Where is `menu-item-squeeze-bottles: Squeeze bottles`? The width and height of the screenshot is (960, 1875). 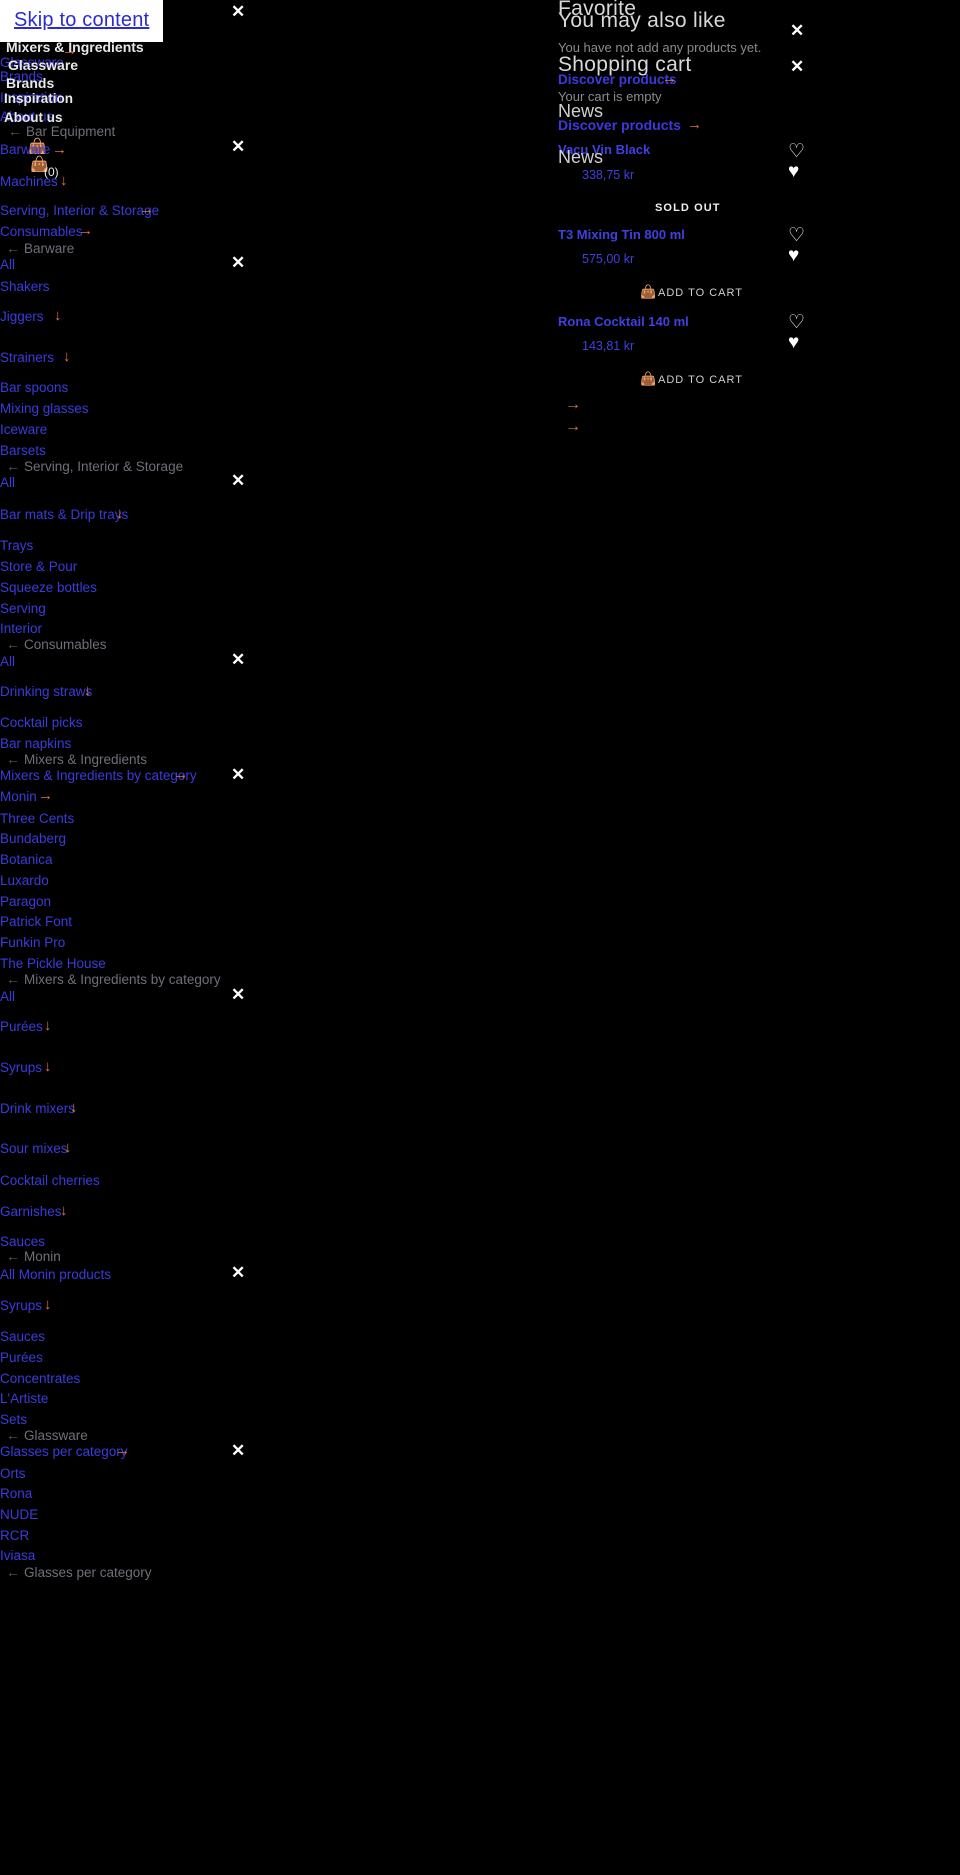 menu-item-squeeze-bottles: Squeeze bottles is located at coordinates (48, 588).